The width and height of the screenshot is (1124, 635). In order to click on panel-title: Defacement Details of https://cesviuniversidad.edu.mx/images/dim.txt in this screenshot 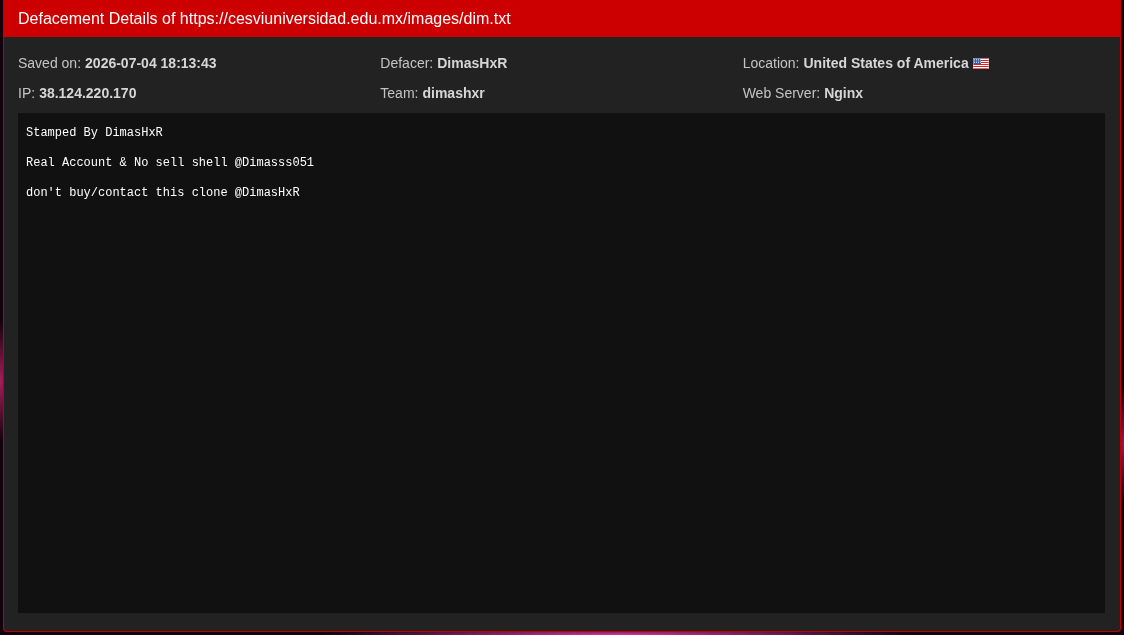, I will do `click(264, 18)`.